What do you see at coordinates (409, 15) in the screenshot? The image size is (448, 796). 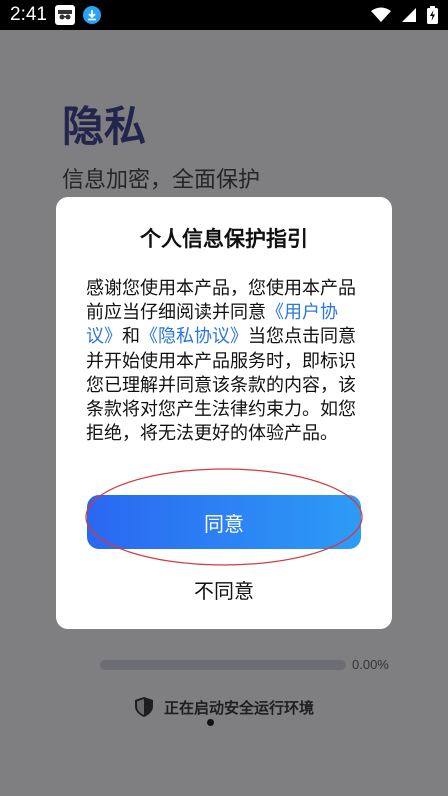 I see `signal-icon` at bounding box center [409, 15].